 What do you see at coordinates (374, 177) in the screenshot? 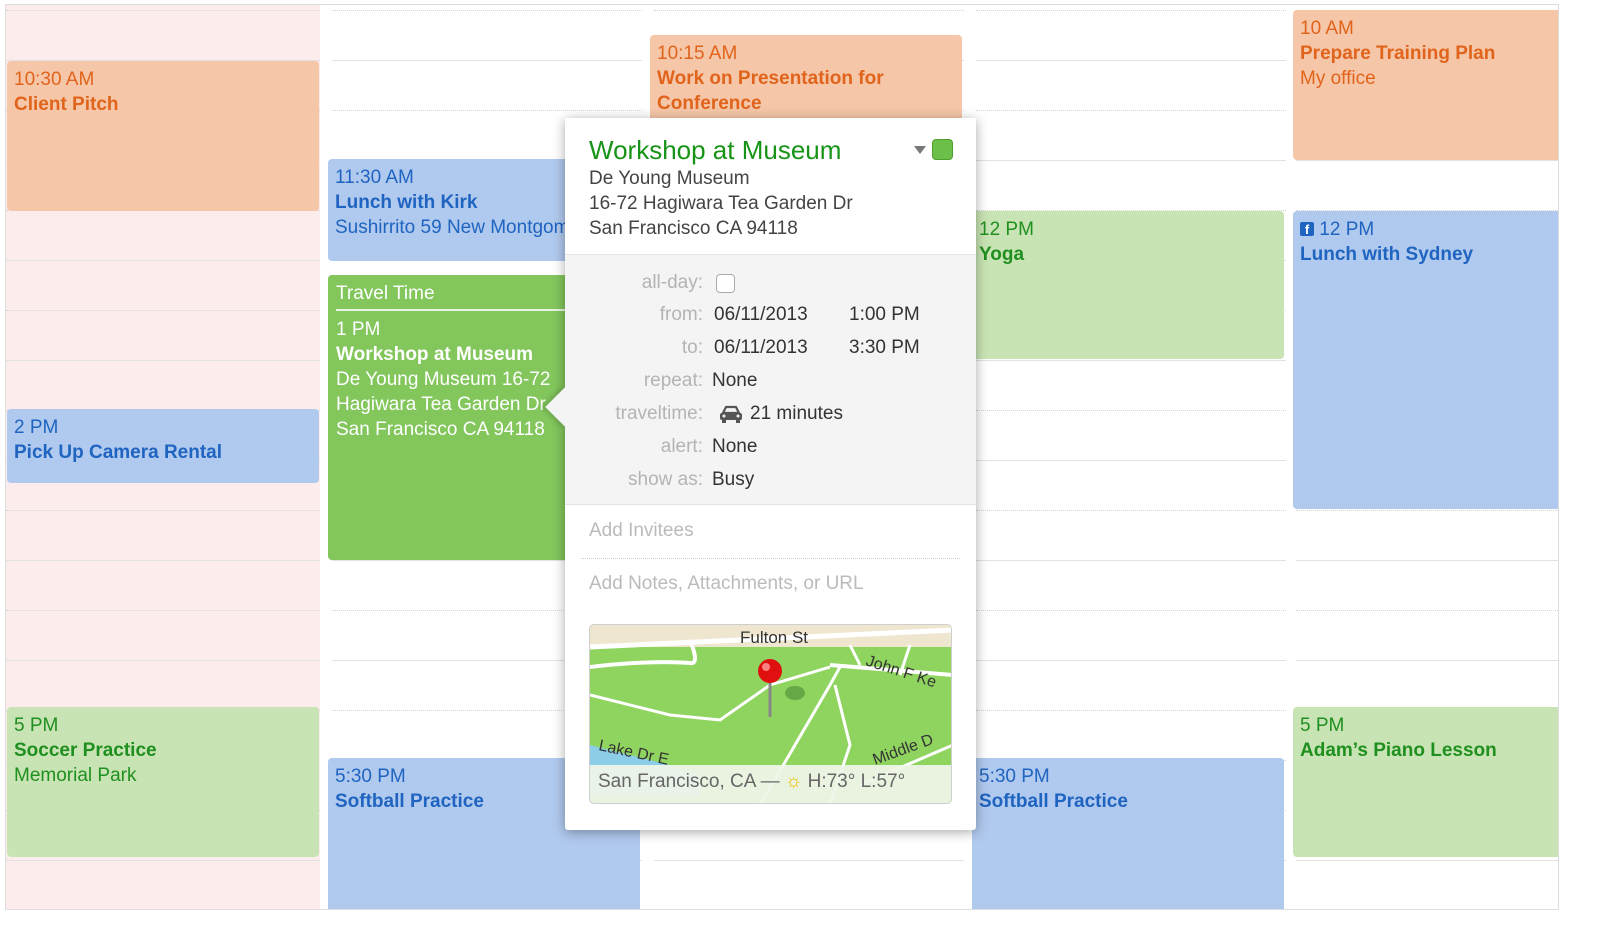
I see `event-time: 11:30 AM` at bounding box center [374, 177].